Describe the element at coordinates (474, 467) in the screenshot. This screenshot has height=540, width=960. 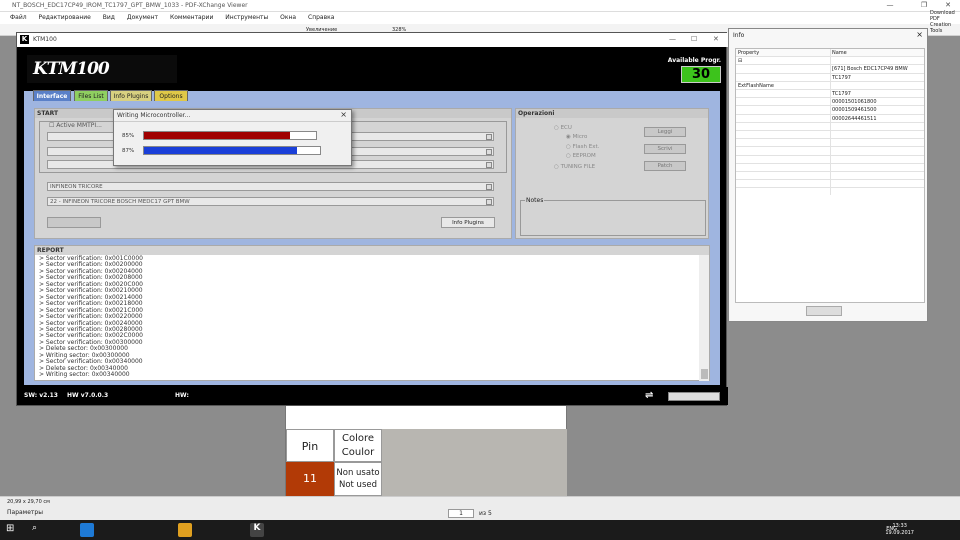
I see `wire-photo` at that location.